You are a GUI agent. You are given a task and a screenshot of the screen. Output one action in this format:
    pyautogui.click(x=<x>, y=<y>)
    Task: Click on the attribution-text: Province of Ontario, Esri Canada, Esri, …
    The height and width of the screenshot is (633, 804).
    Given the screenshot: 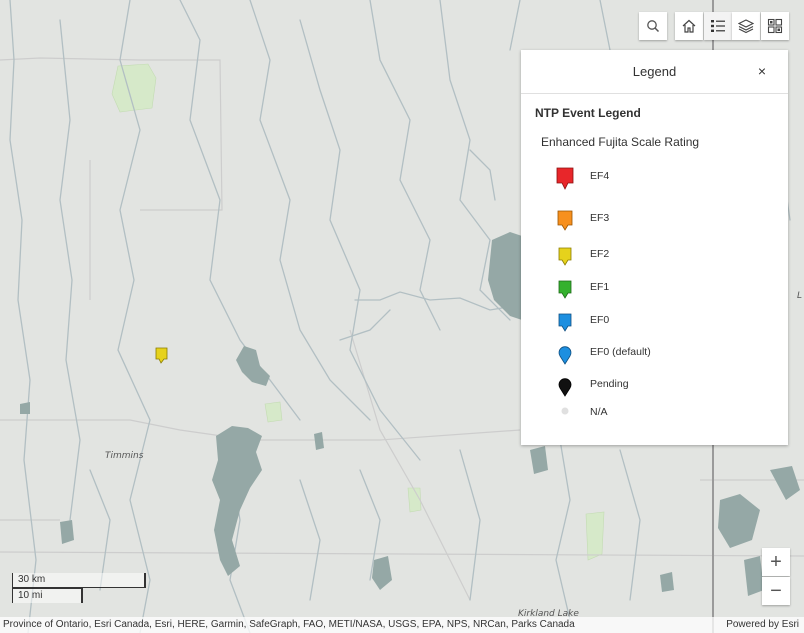 What is the action you would take?
    pyautogui.click(x=289, y=624)
    